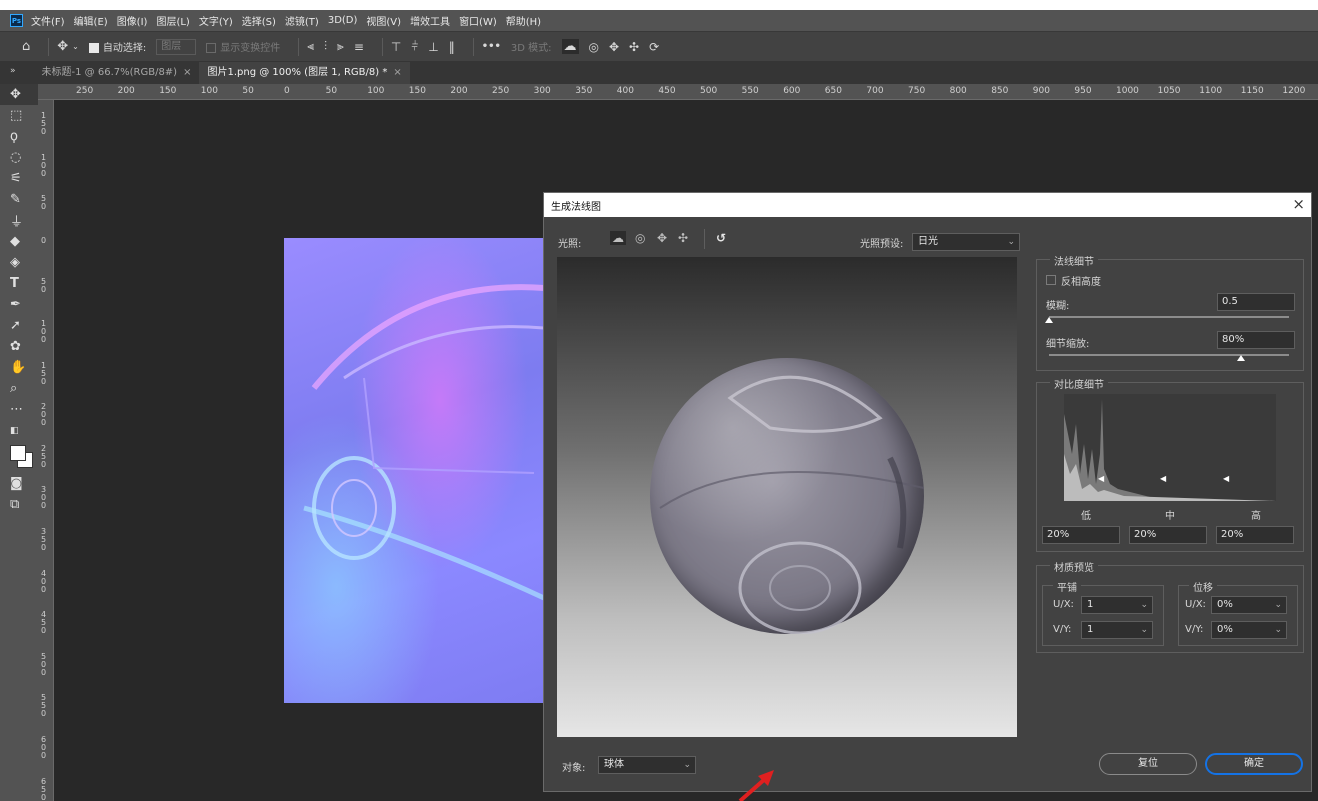 The height and width of the screenshot is (801, 1318). I want to click on low-level-thumb: ◀, so click(1101, 478).